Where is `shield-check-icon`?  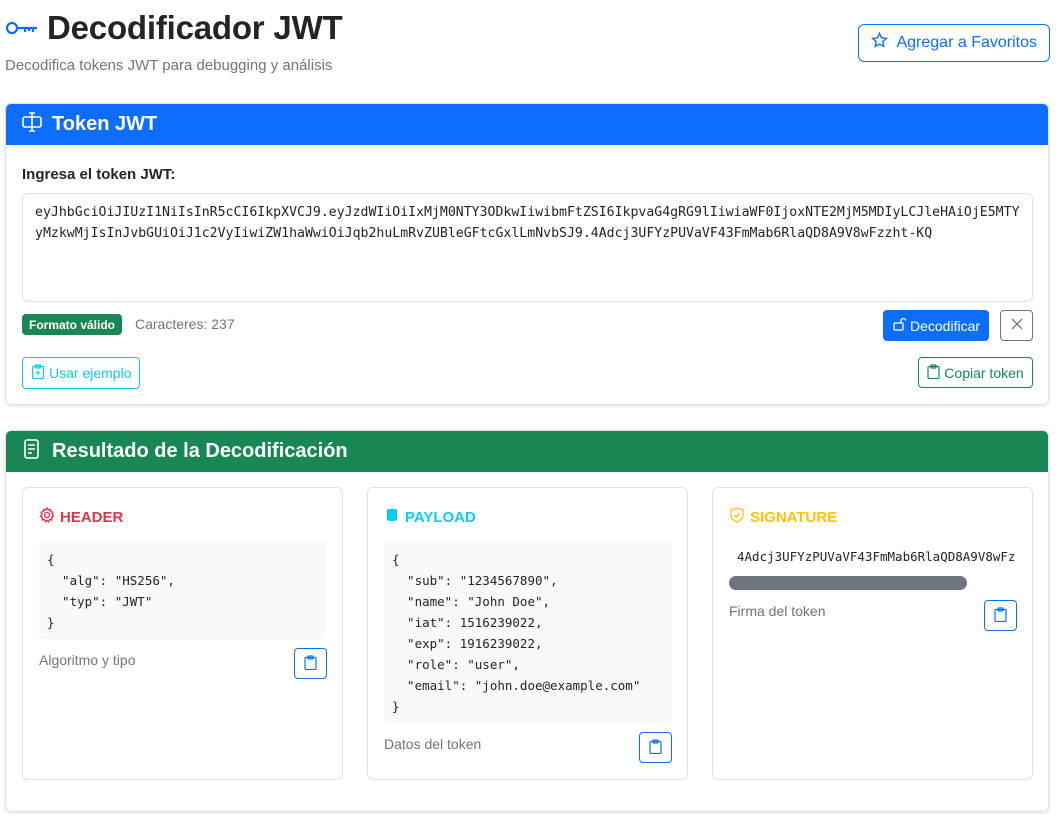
shield-check-icon is located at coordinates (737, 517).